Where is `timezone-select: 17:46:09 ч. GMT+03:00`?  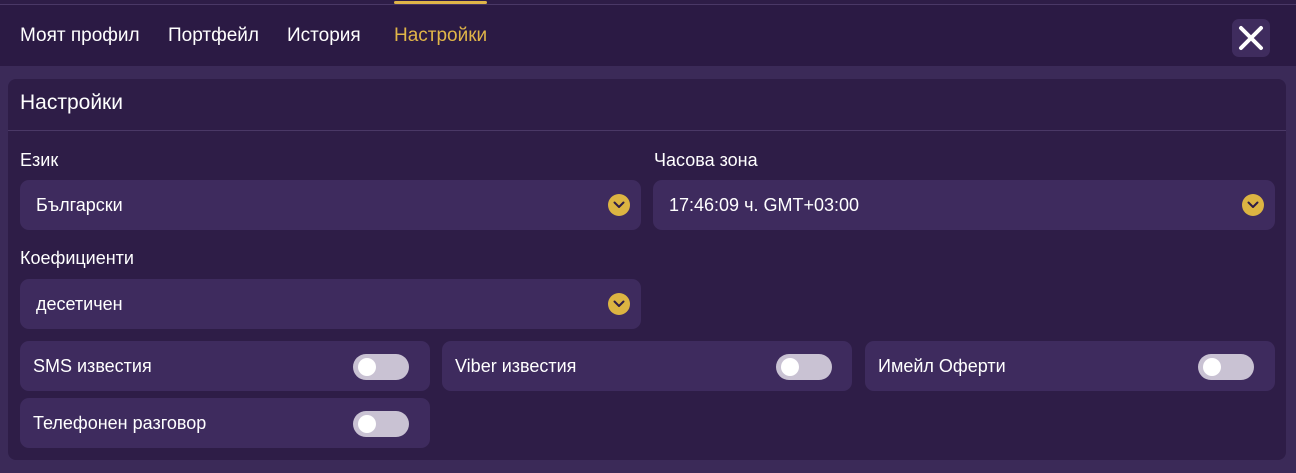 timezone-select: 17:46:09 ч. GMT+03:00 is located at coordinates (964, 205).